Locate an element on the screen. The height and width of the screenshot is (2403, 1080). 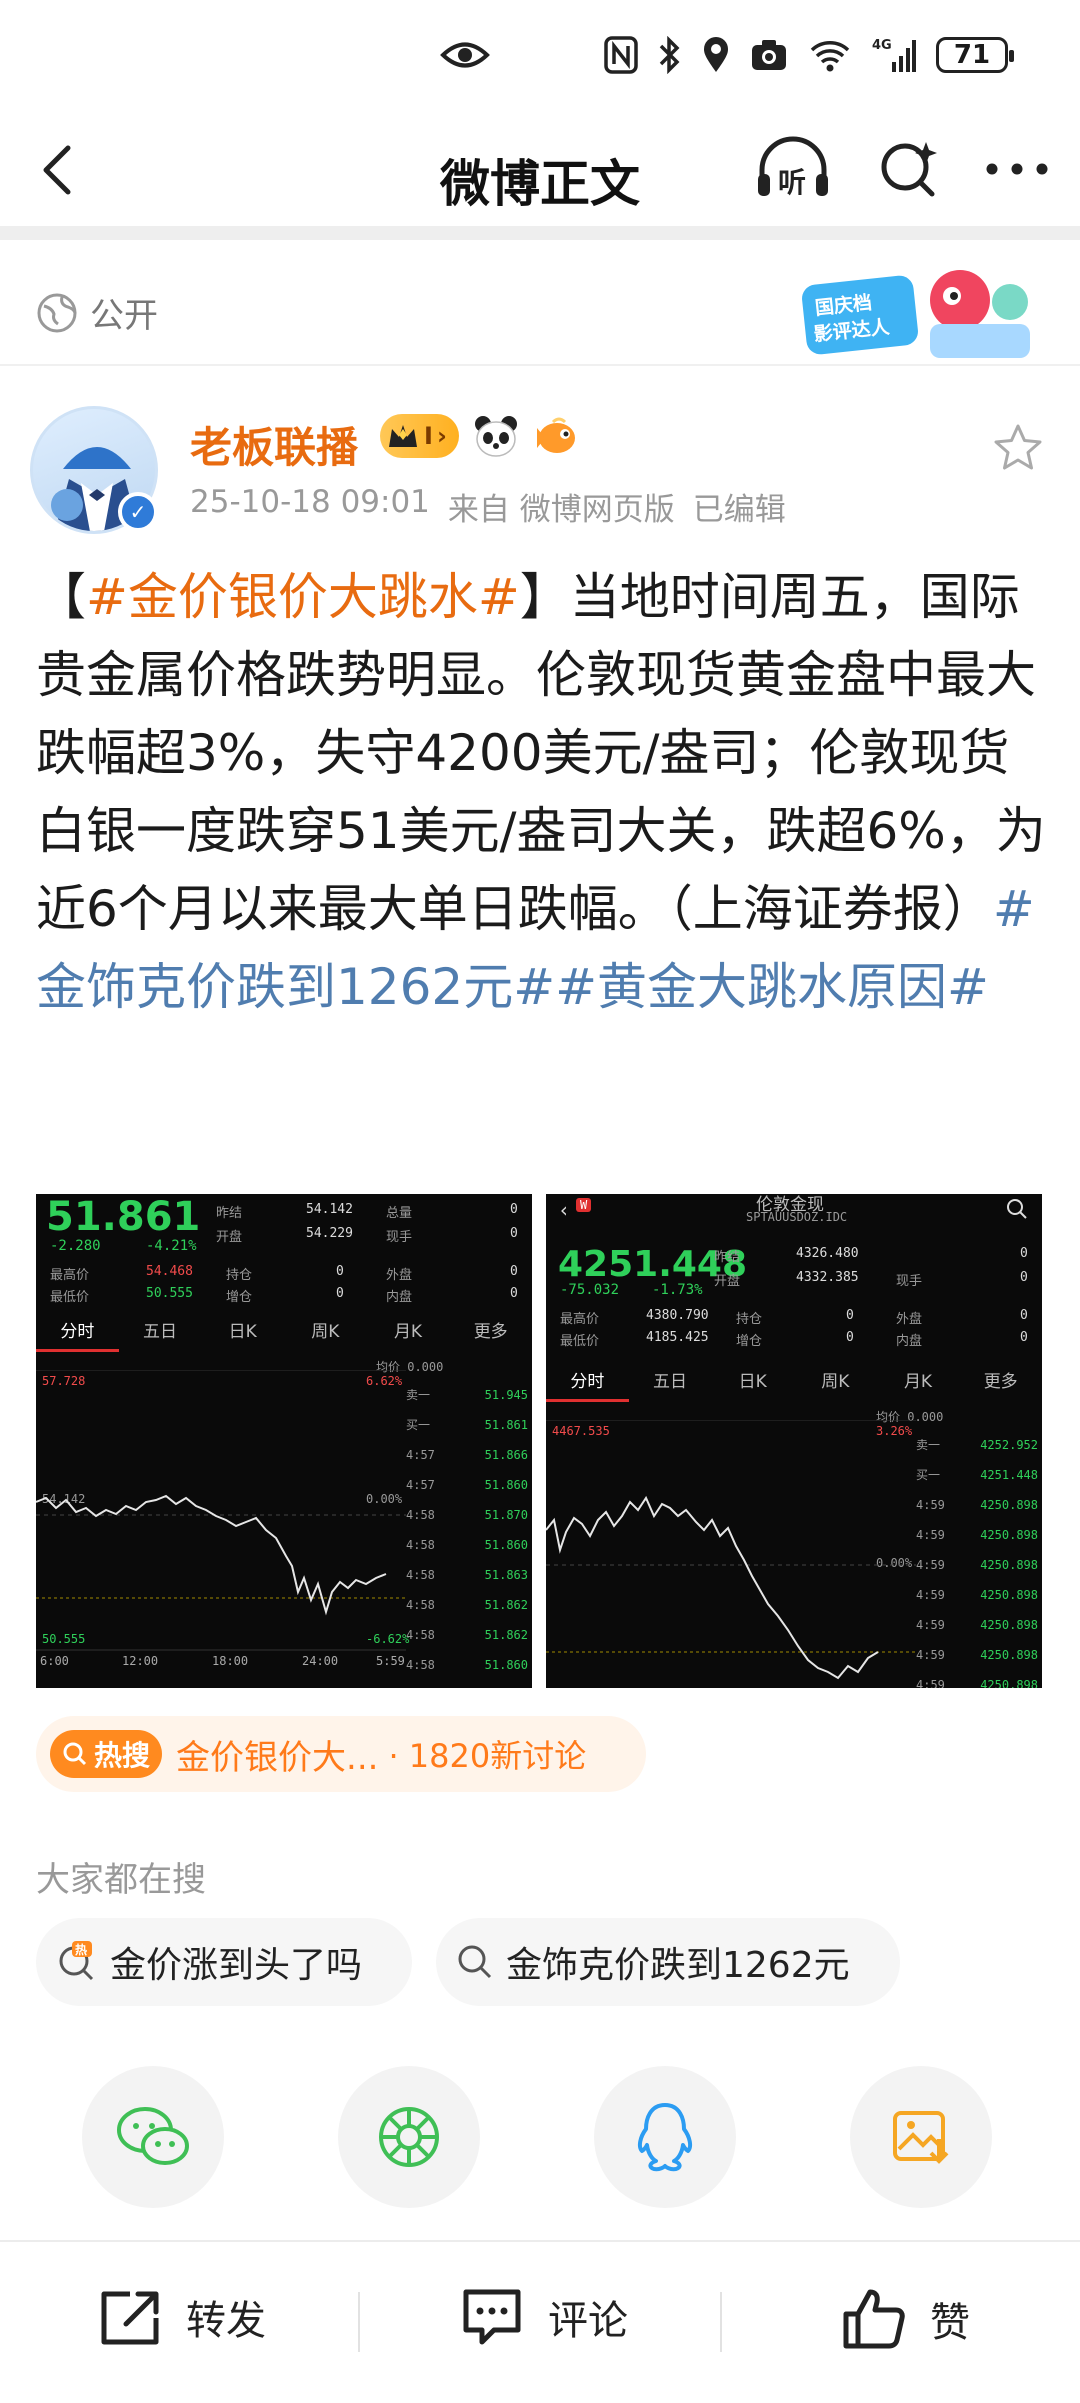
tick-row: 买一 4251.448 is located at coordinates (979, 1475).